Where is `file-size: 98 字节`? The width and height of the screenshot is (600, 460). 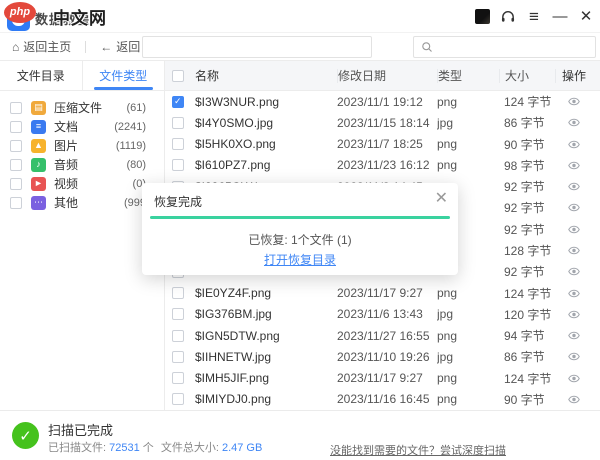
file-size: 98 字节 is located at coordinates (524, 165).